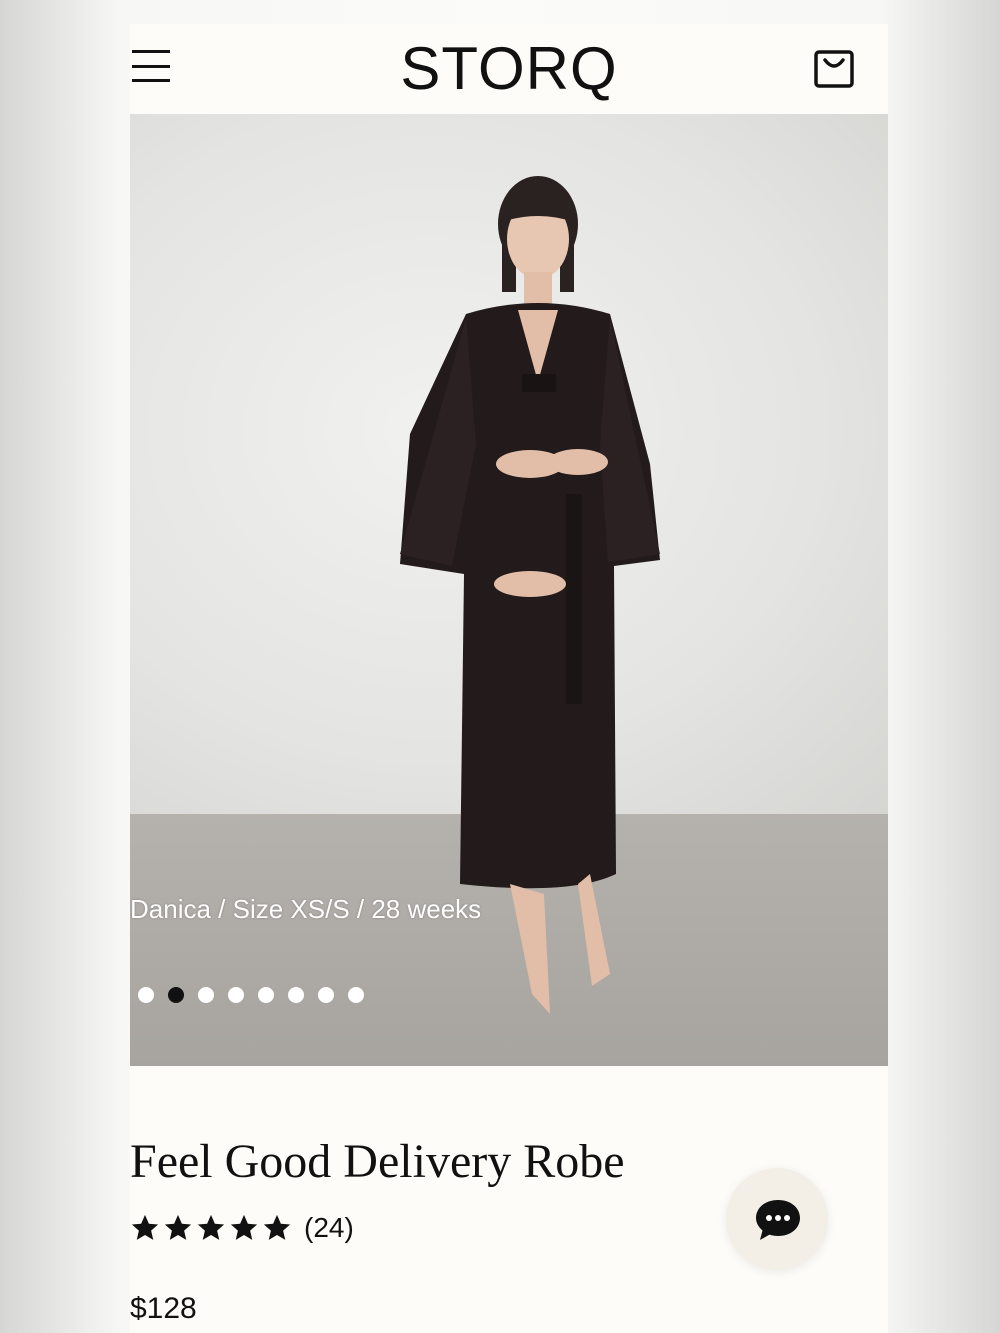 Image resolution: width=1000 pixels, height=1333 pixels. I want to click on rating-stars, so click(211, 1228).